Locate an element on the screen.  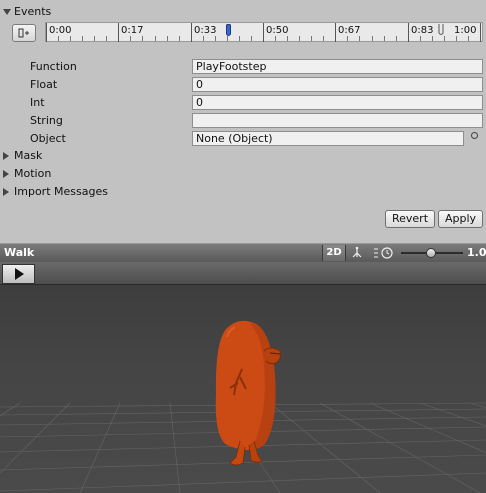
add-event-icon is located at coordinates (23, 33).